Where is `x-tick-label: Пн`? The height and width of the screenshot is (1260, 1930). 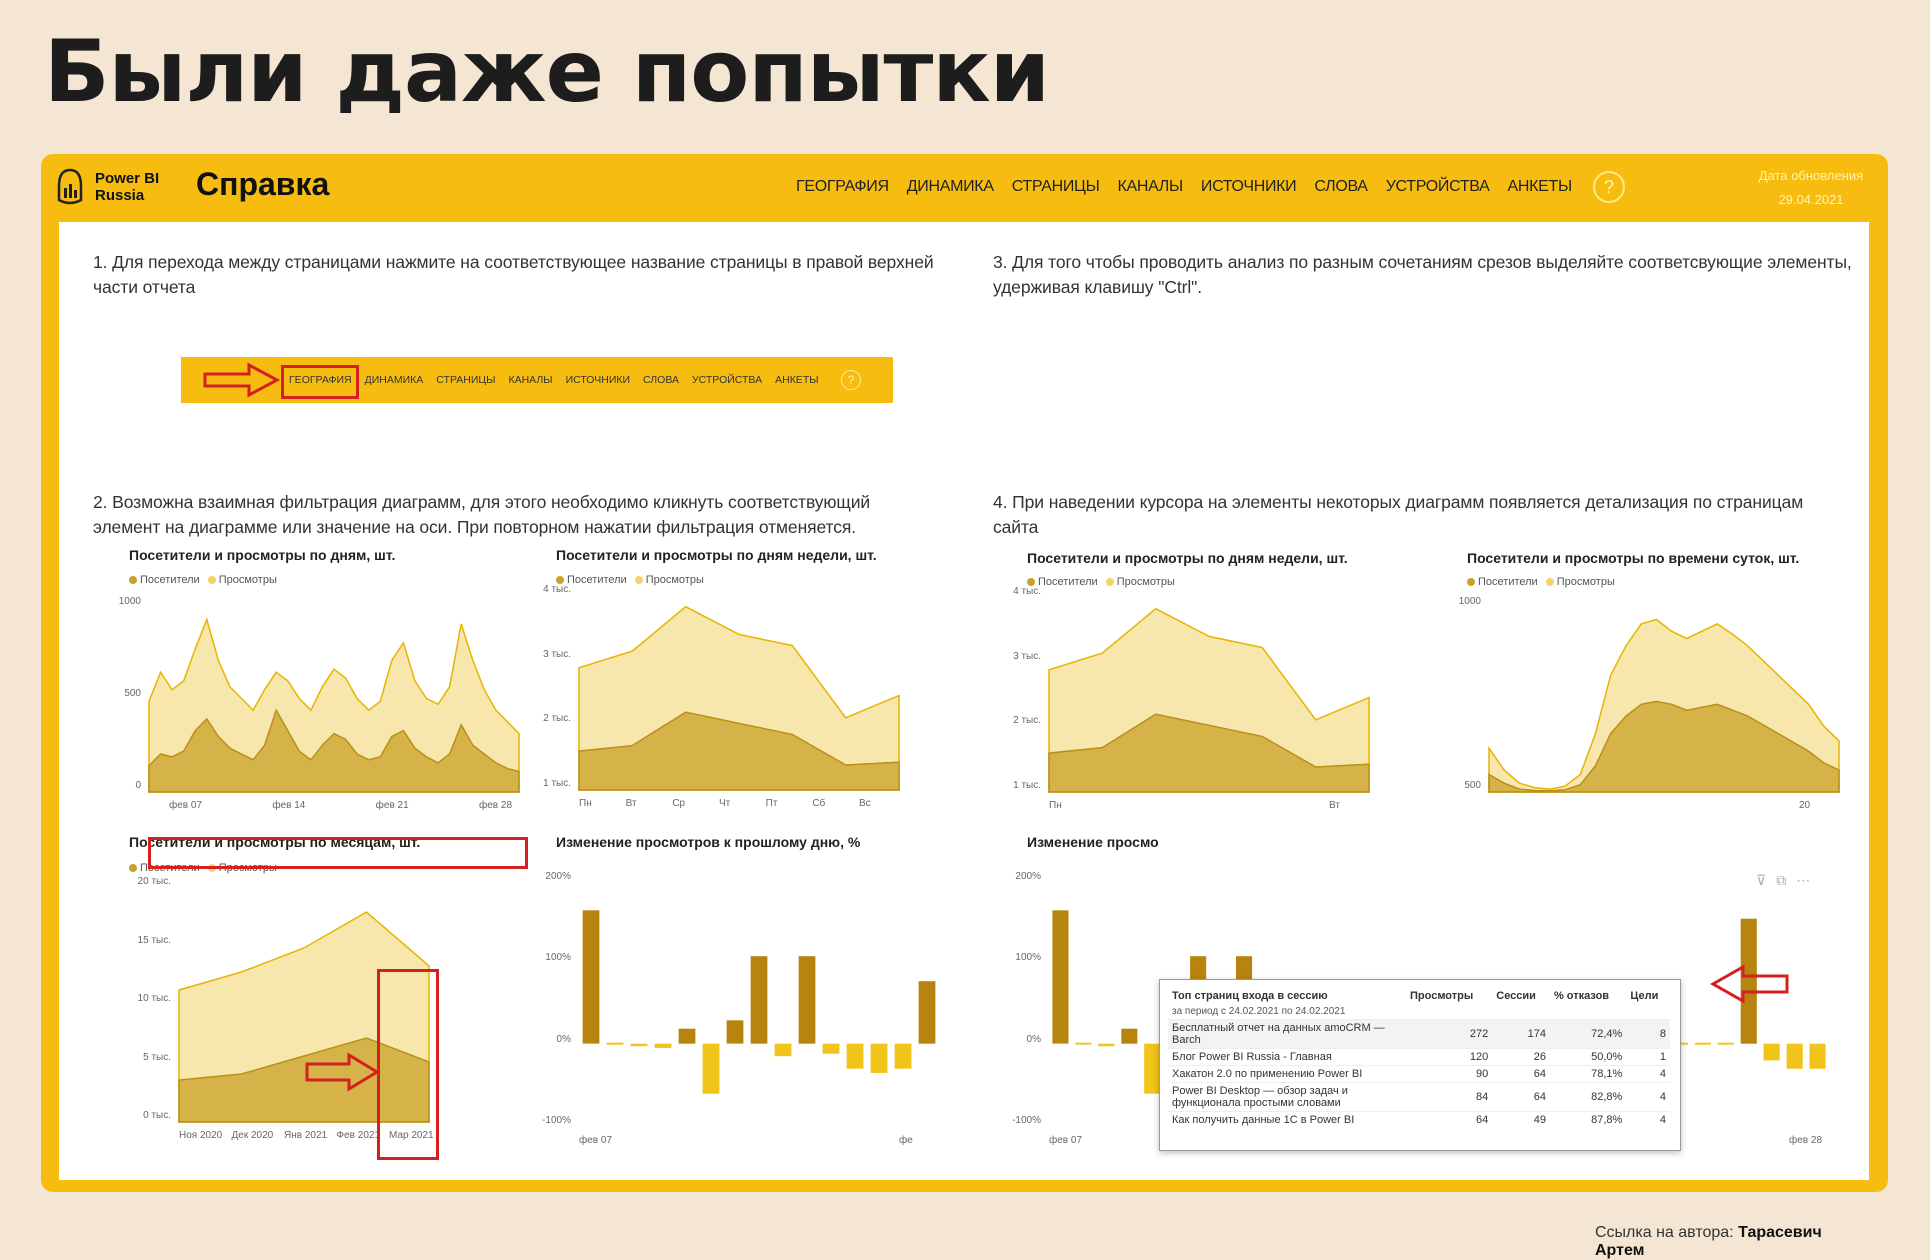 x-tick-label: Пн is located at coordinates (585, 803).